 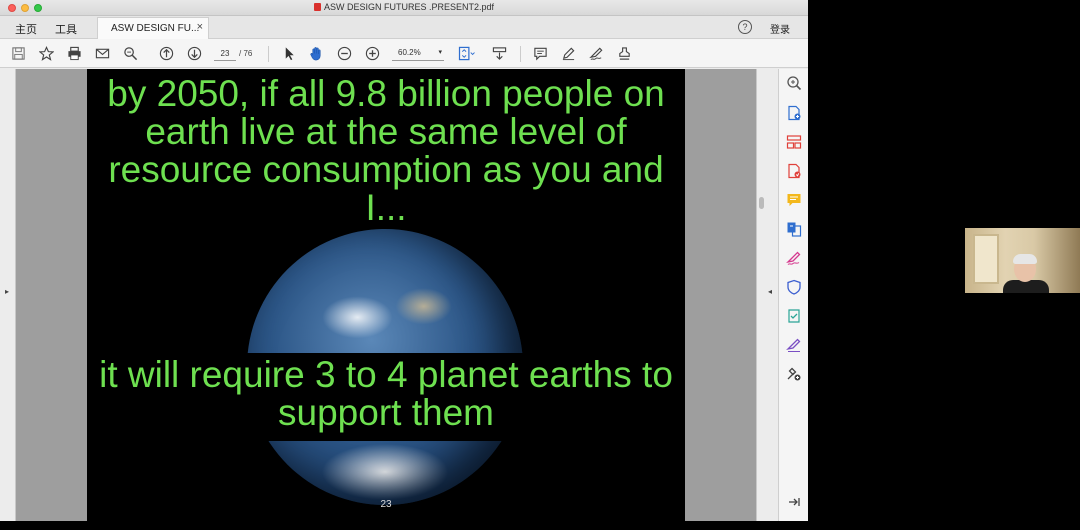 What do you see at coordinates (317, 7) in the screenshot?
I see `pdf-file-icon` at bounding box center [317, 7].